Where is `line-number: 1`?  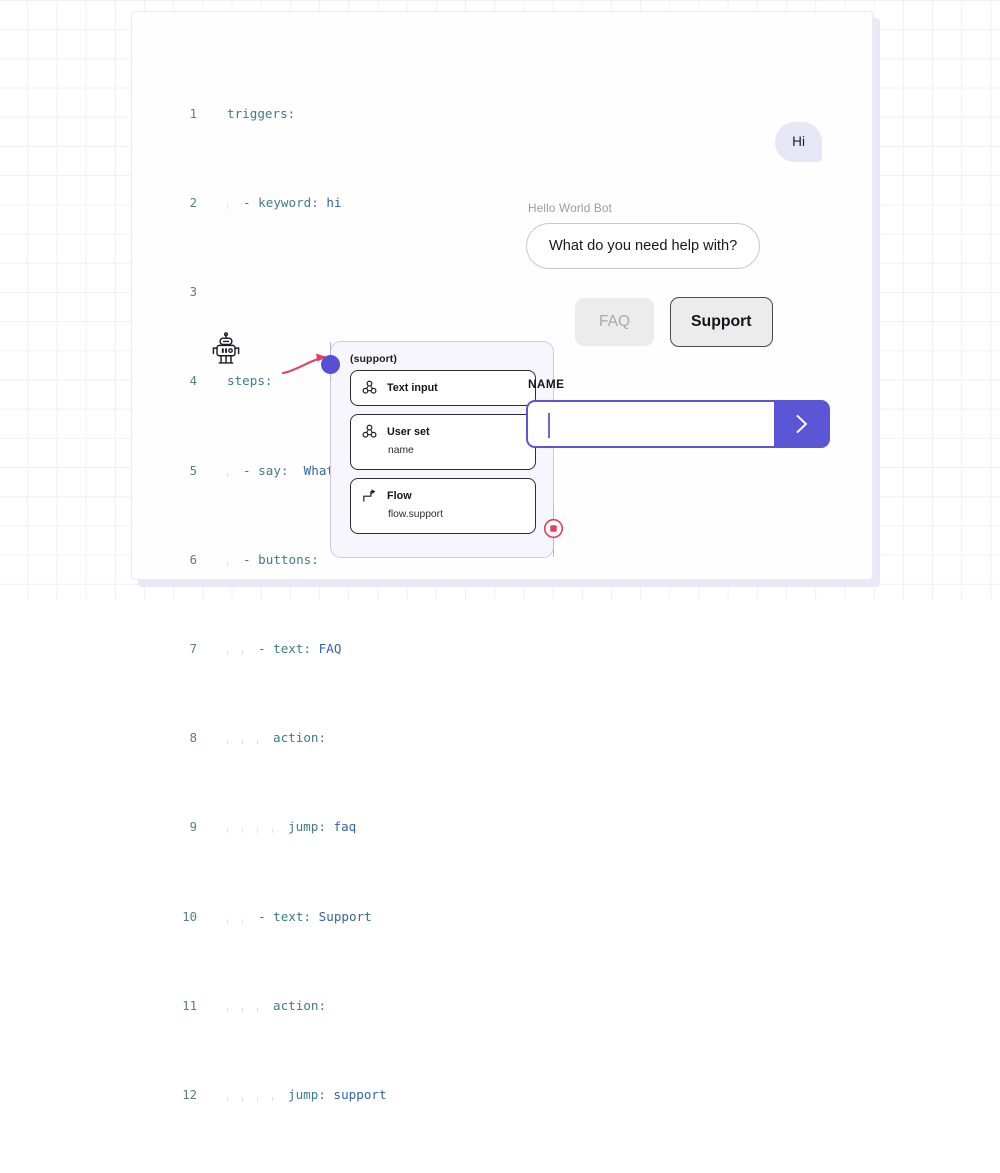 line-number: 1 is located at coordinates (193, 113).